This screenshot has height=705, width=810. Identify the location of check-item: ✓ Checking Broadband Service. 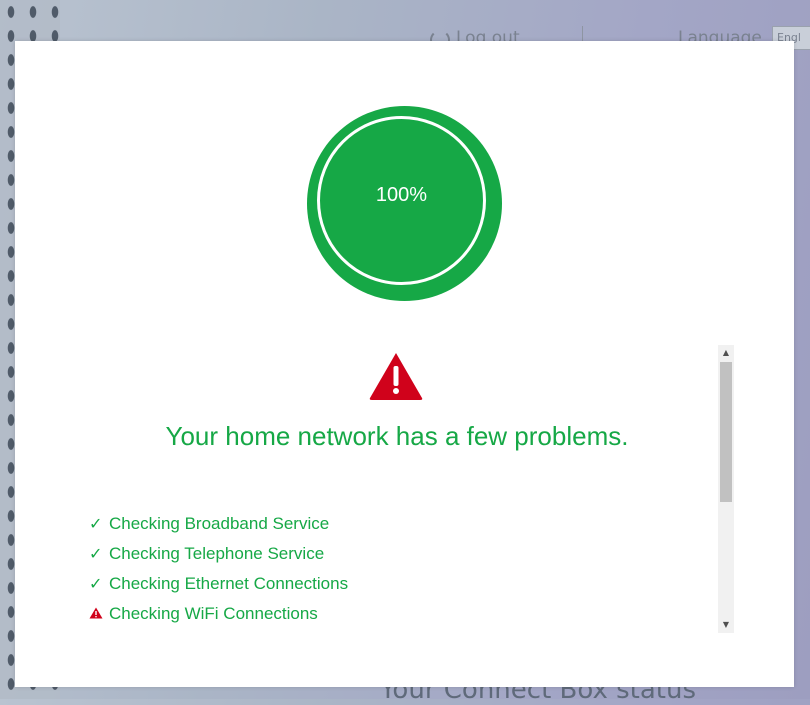
(218, 524).